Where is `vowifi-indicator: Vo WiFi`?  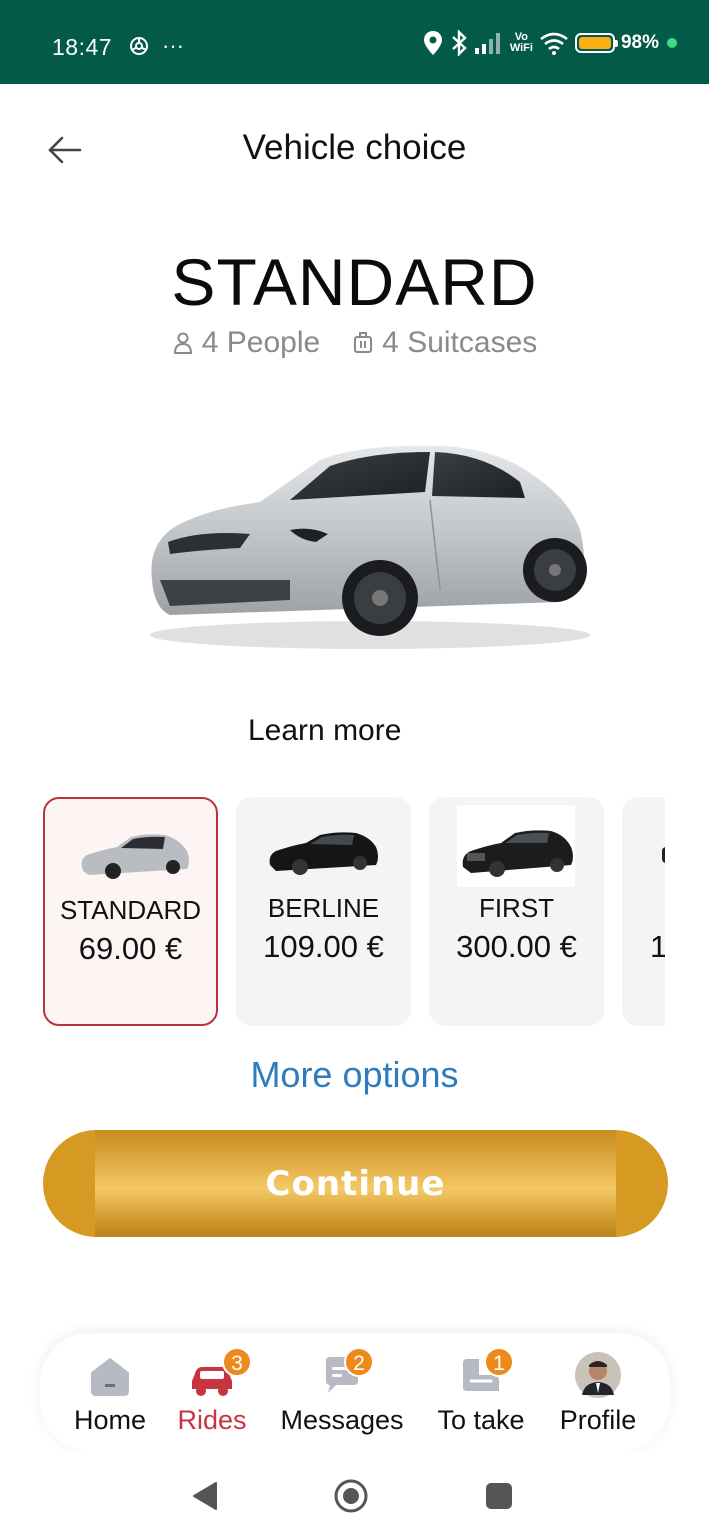 vowifi-indicator: Vo WiFi is located at coordinates (521, 43).